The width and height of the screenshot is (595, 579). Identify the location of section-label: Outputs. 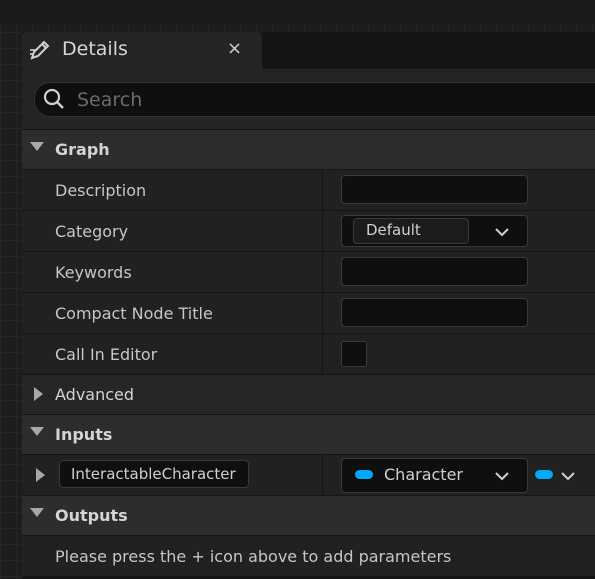
(91, 515).